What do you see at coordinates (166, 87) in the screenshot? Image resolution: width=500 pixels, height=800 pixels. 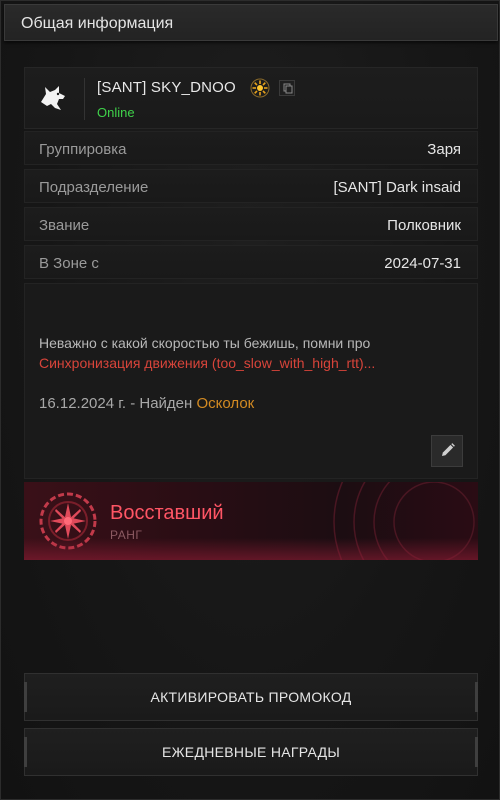 I see `player-name: [SANT] SKY_DNOO` at bounding box center [166, 87].